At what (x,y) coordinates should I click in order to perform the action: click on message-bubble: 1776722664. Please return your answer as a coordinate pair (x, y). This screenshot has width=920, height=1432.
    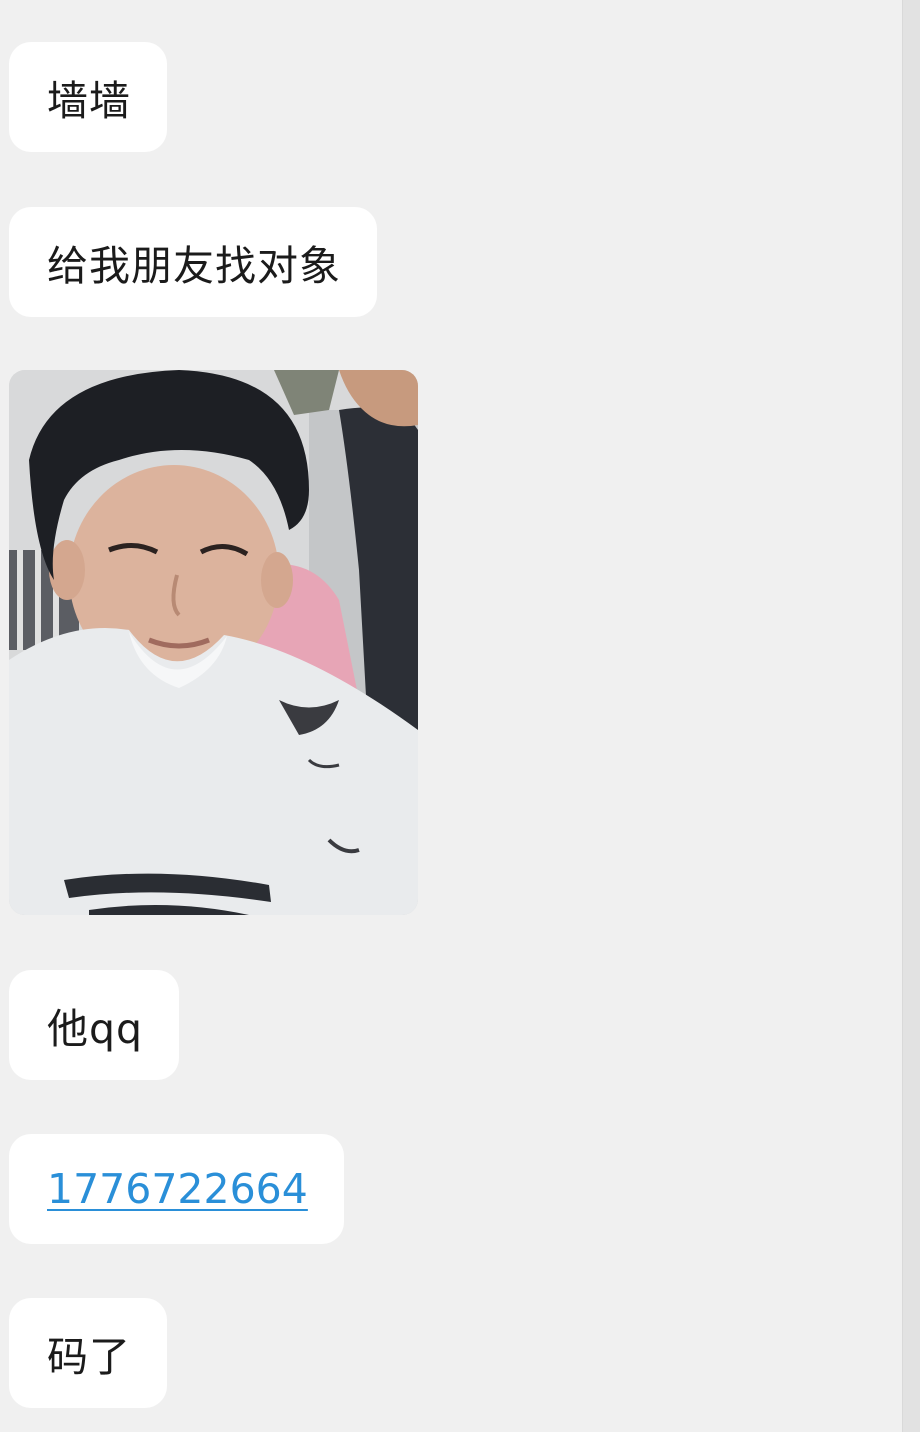
    Looking at the image, I should click on (176, 1189).